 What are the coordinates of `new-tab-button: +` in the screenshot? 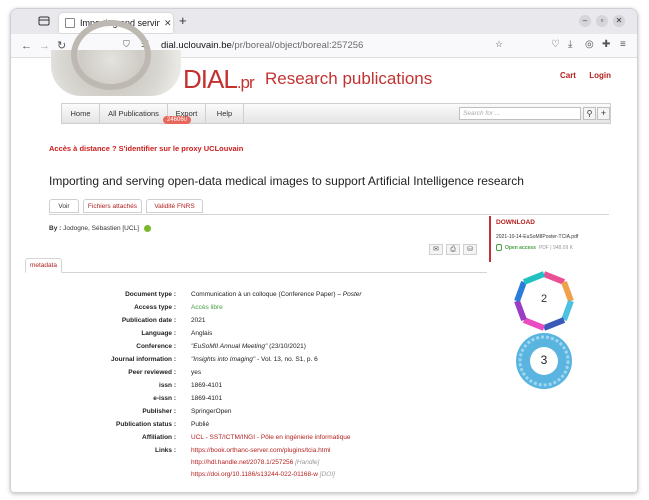 It's located at (183, 21).